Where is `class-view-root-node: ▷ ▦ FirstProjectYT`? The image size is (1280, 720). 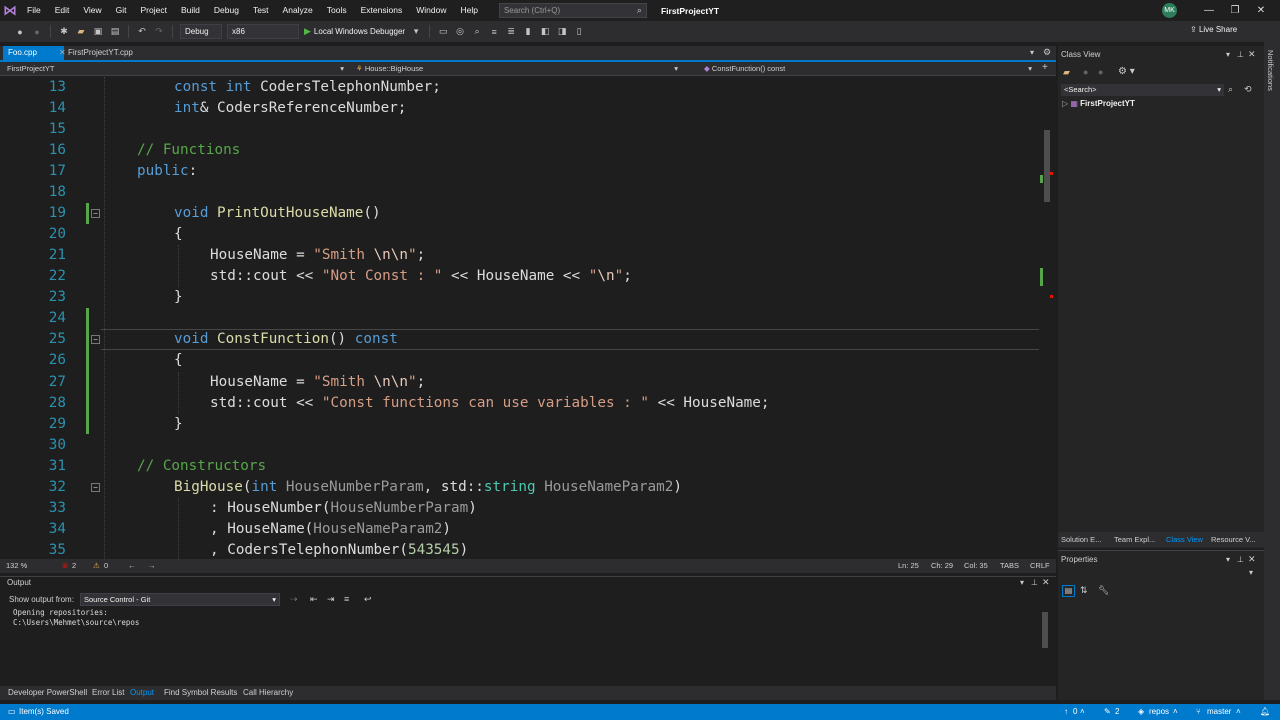
class-view-root-node: ▷ ▦ FirstProjectYT is located at coordinates (1098, 103).